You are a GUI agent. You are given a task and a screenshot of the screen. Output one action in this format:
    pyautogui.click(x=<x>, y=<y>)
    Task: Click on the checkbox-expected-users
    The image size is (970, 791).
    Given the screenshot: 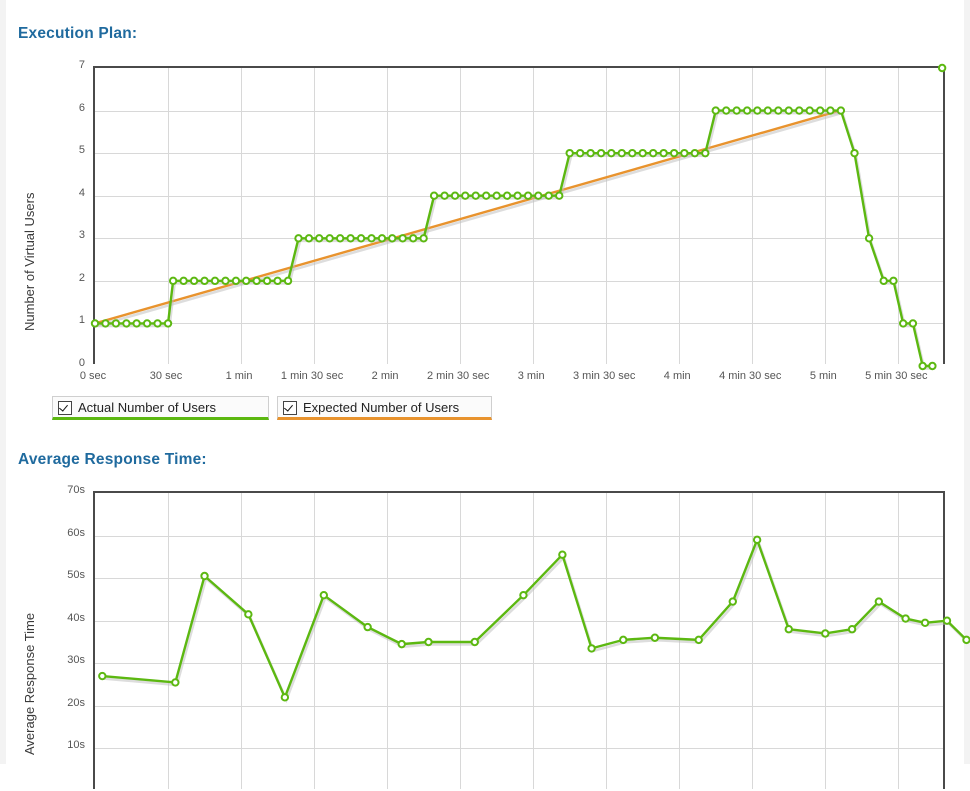 What is the action you would take?
    pyautogui.click(x=290, y=407)
    